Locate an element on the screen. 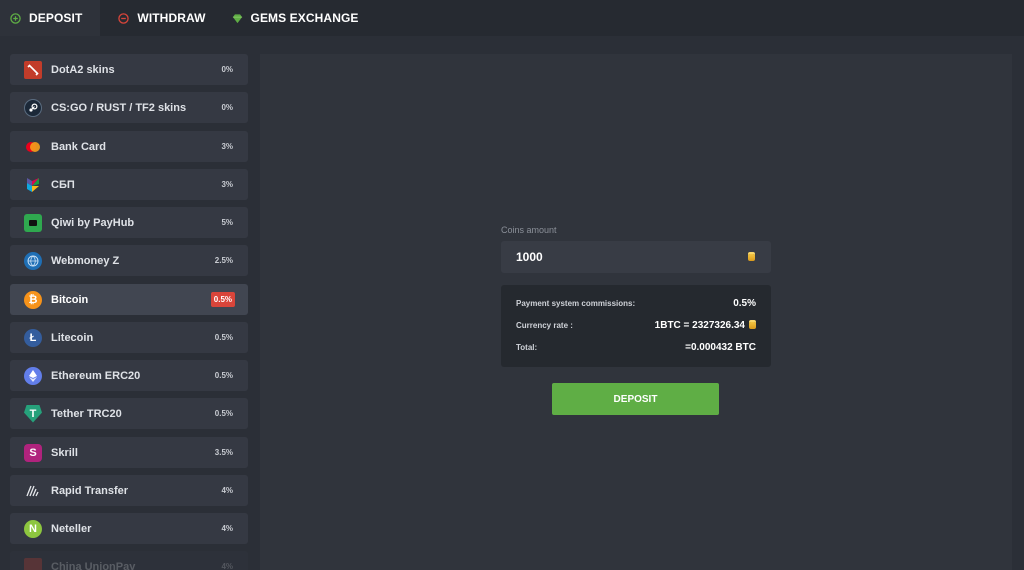 The width and height of the screenshot is (1024, 570). payment-method-name: СБП is located at coordinates (63, 184).